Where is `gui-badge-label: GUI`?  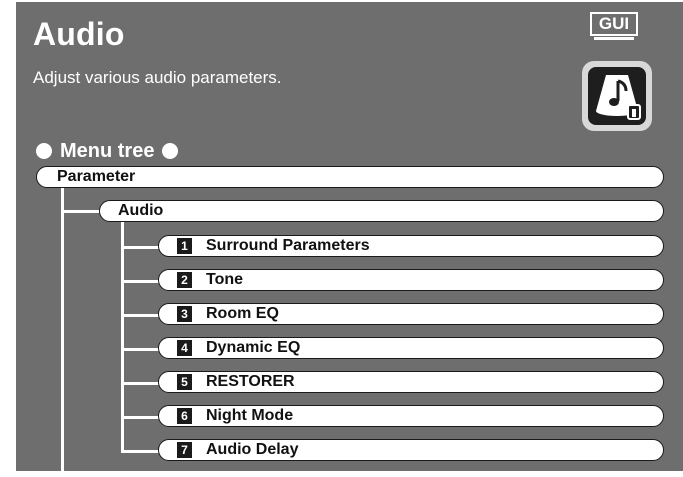
gui-badge-label: GUI is located at coordinates (614, 24).